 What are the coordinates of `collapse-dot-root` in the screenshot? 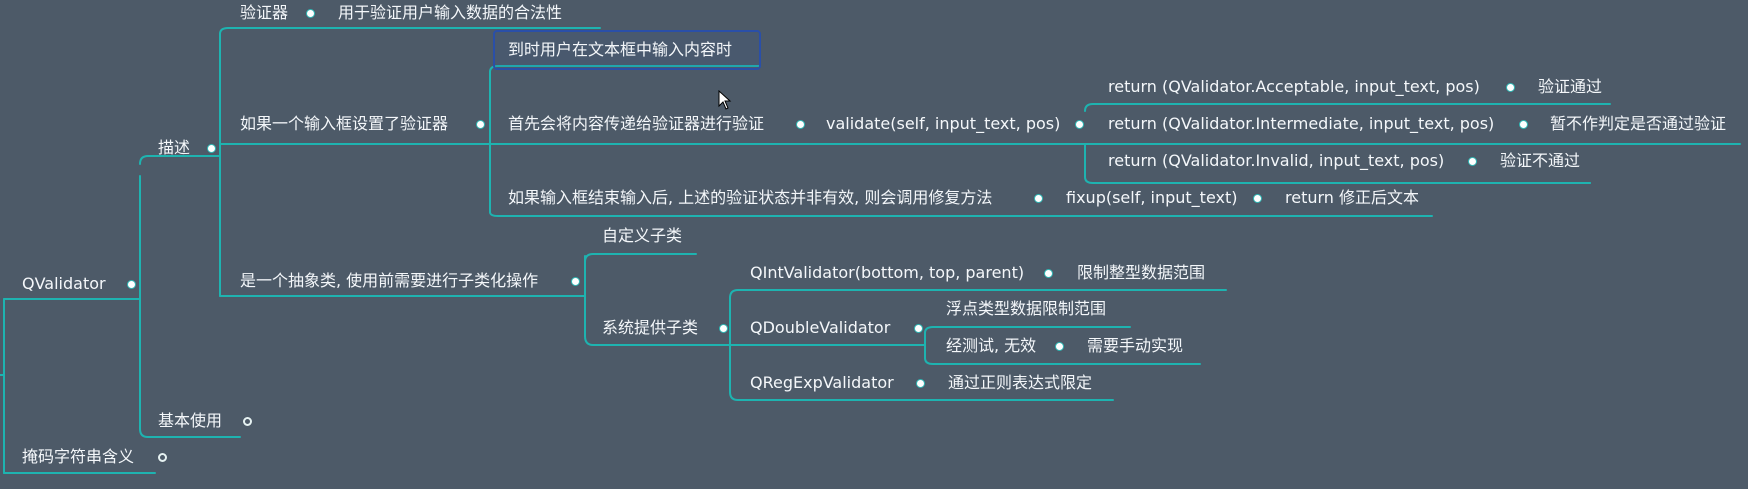 It's located at (131, 284).